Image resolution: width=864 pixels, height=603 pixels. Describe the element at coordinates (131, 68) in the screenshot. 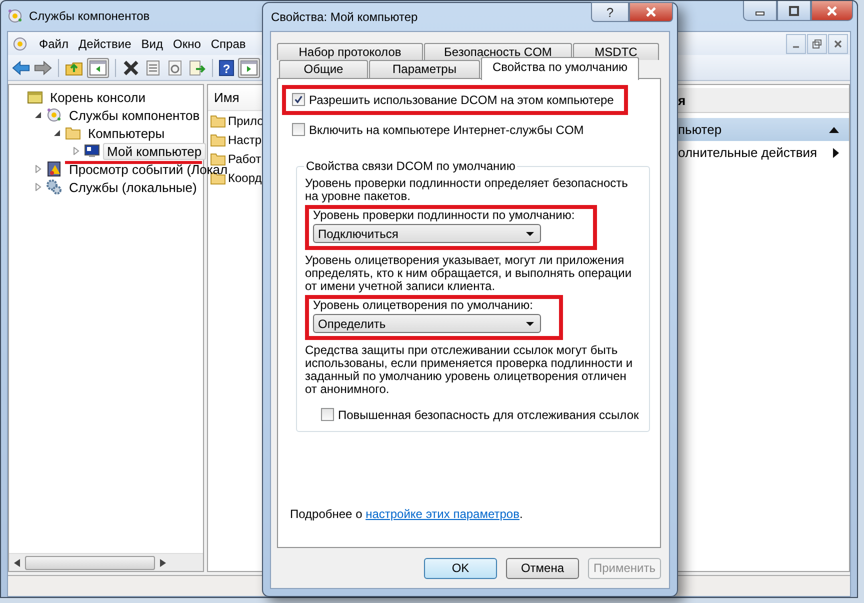

I see `delete-icon` at that location.